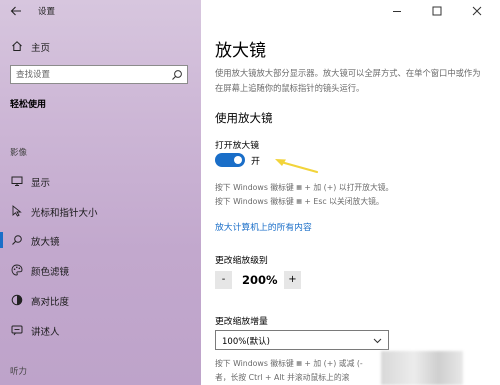  What do you see at coordinates (297, 166) in the screenshot?
I see `annotation-arrow-icon` at bounding box center [297, 166].